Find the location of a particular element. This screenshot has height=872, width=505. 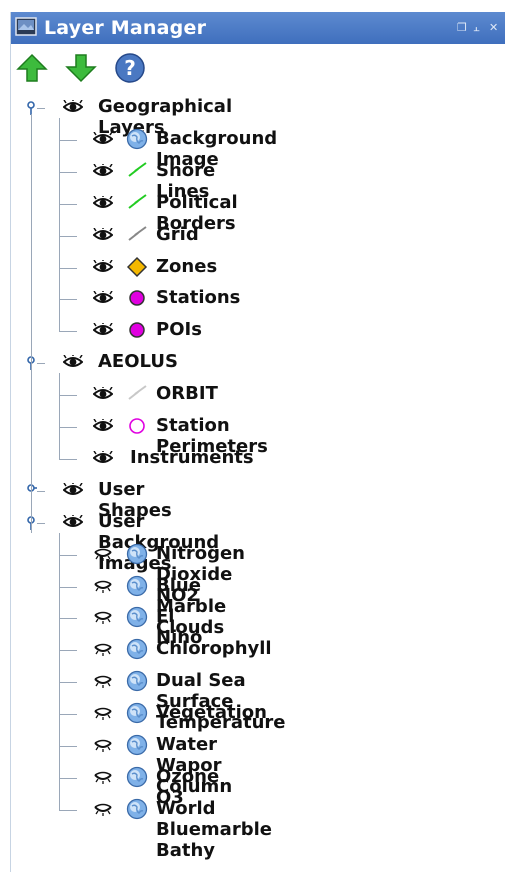

tree-layer-label: Instruments is located at coordinates (192, 457).